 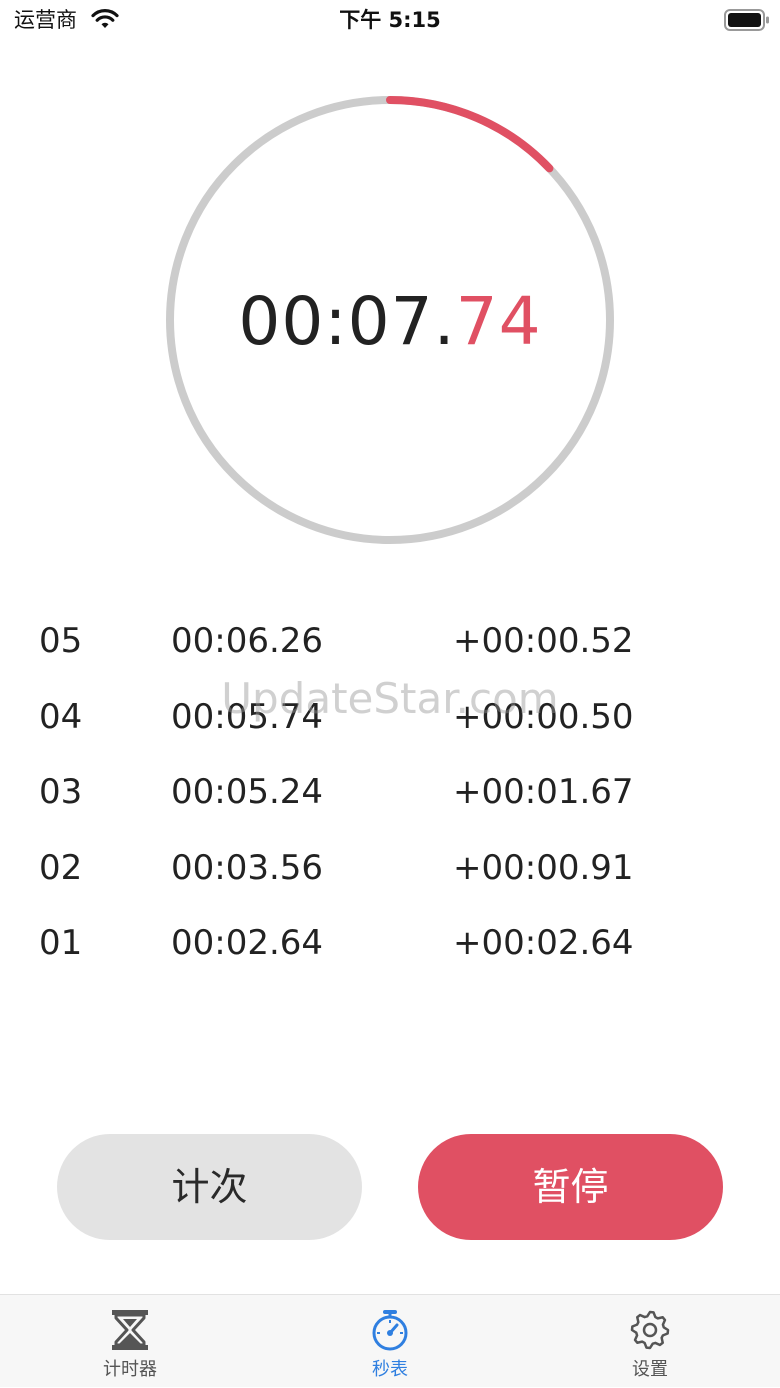 I want to click on tab-settings: 设置, so click(x=650, y=1341).